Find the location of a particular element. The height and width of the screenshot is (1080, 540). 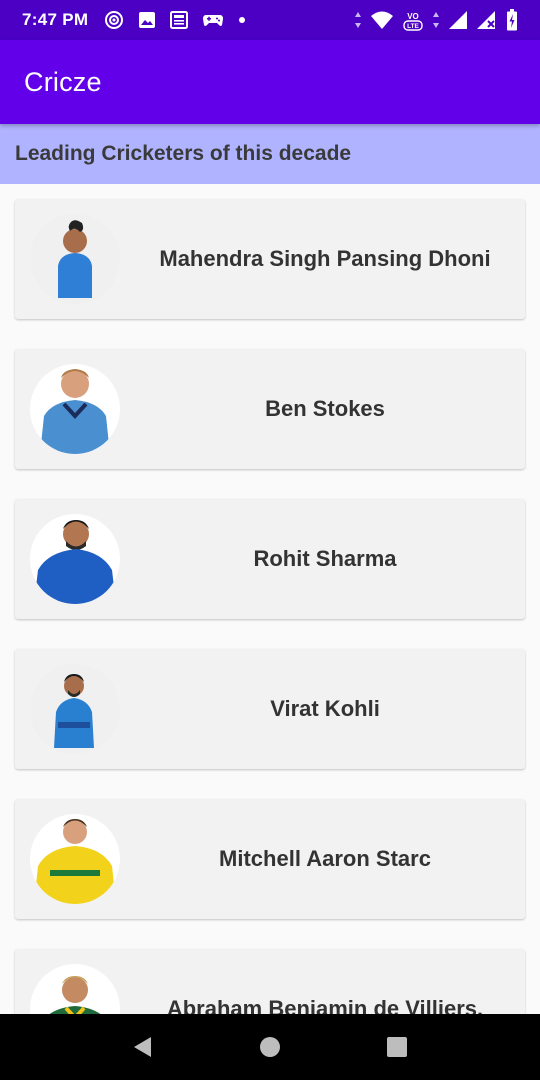

status-time: 7:47 PM is located at coordinates (55, 19).